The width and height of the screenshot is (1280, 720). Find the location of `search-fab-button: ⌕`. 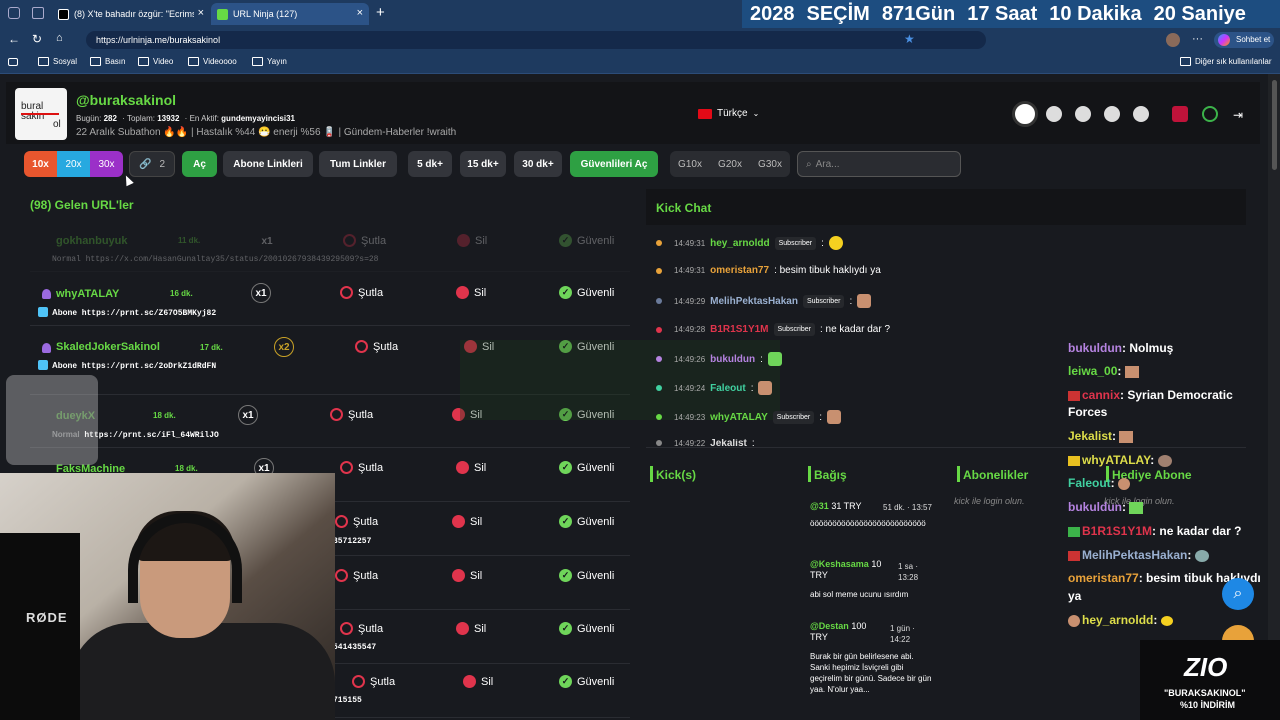

search-fab-button: ⌕ is located at coordinates (1238, 594).